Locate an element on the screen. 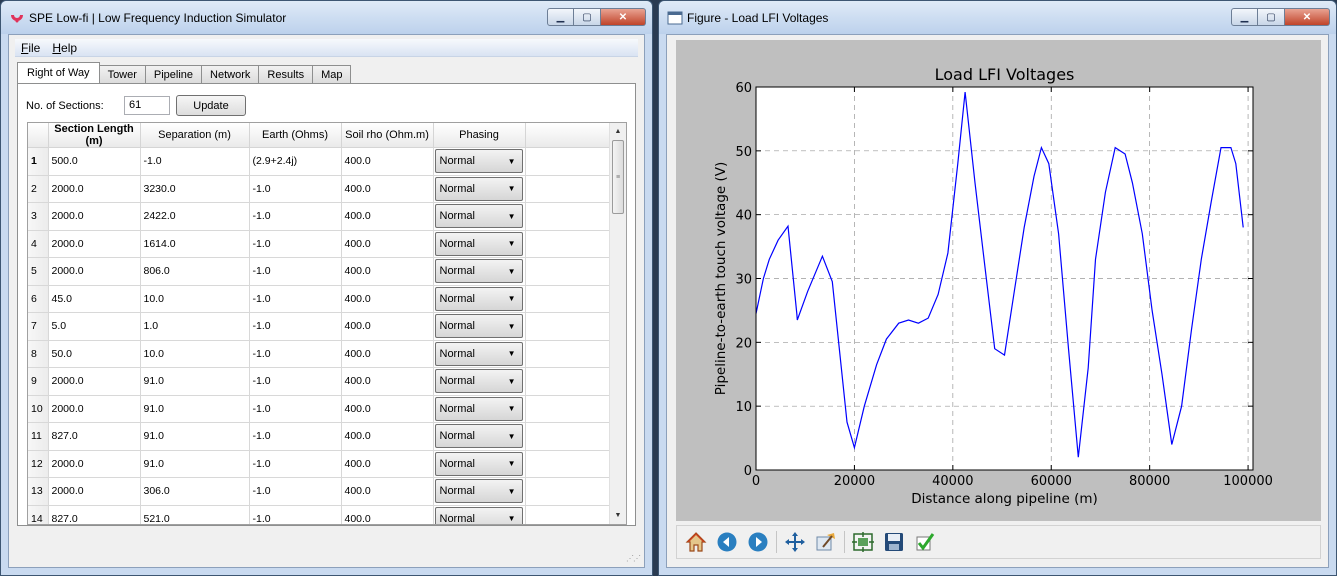  row-number-cell: 11 is located at coordinates (38, 436).